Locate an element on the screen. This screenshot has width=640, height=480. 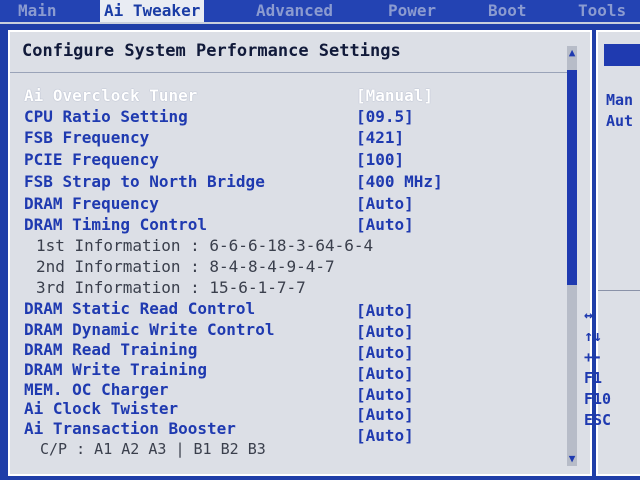
setting-label-fsb-strap: FSB Strap to North Bridge is located at coordinates (144, 182).